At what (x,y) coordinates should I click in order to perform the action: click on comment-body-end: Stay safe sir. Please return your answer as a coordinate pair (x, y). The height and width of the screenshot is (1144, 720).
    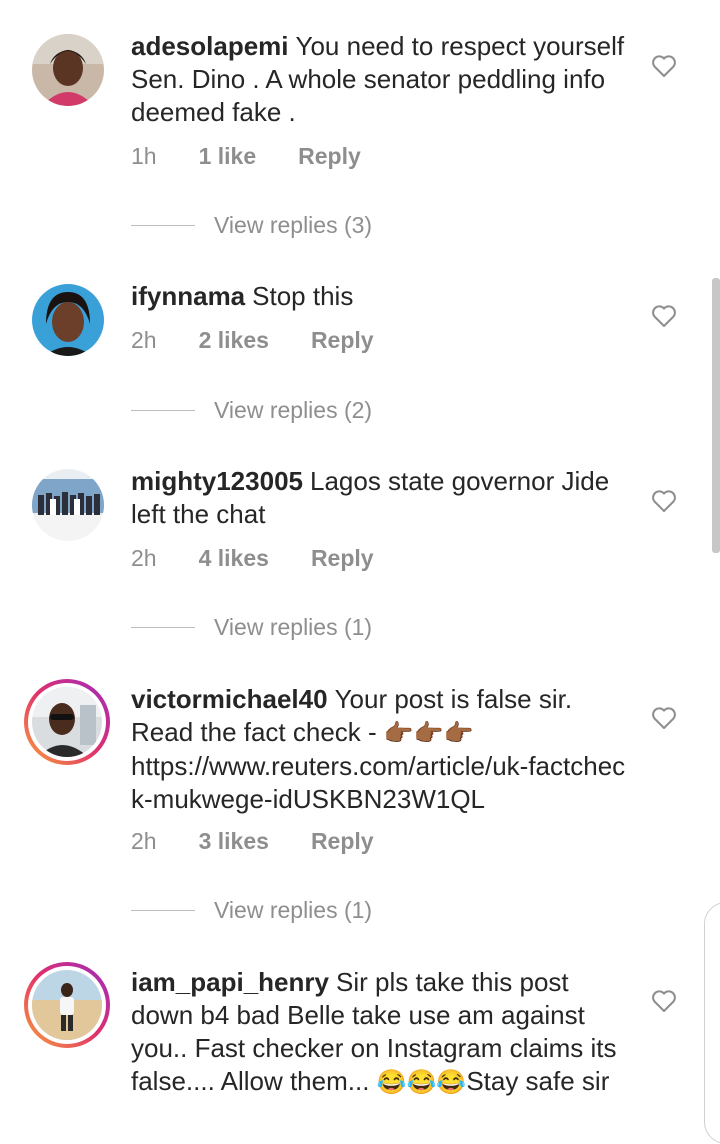
    Looking at the image, I should click on (538, 1081).